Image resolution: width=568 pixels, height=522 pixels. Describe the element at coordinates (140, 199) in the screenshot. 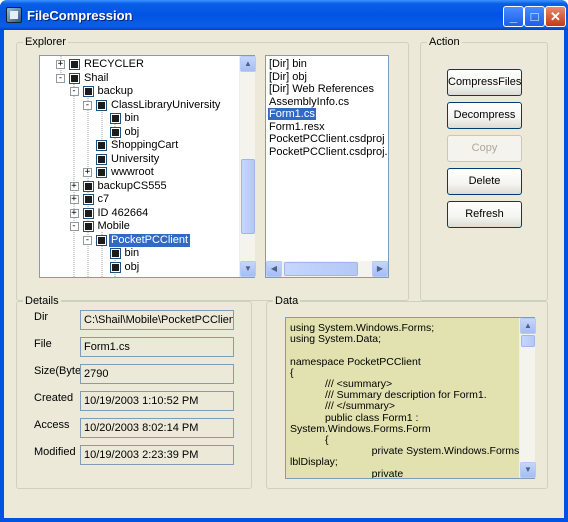

I see `tree-node: + c7` at that location.